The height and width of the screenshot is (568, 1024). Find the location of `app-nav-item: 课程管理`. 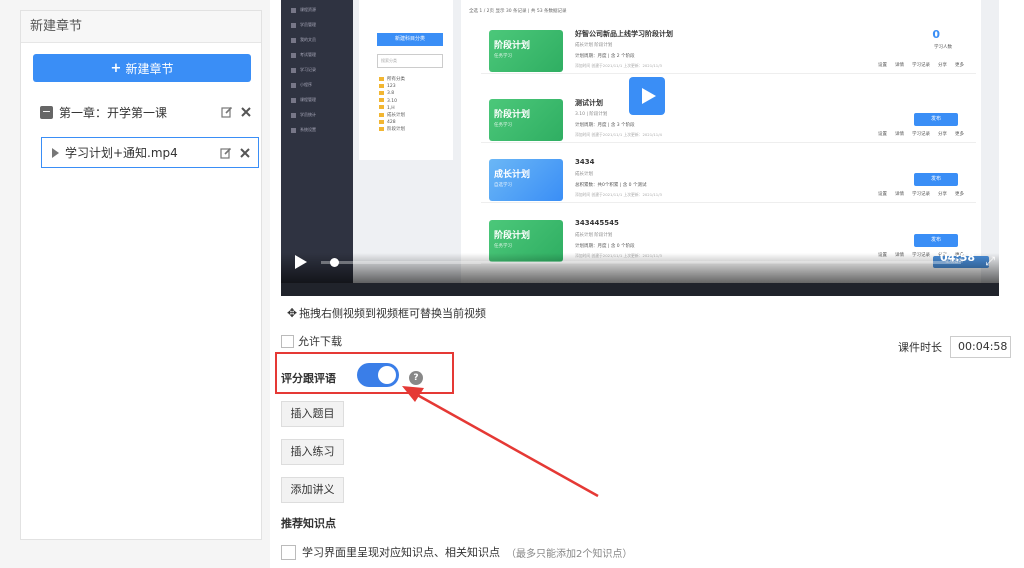

app-nav-item: 课程管理 is located at coordinates (317, 99).